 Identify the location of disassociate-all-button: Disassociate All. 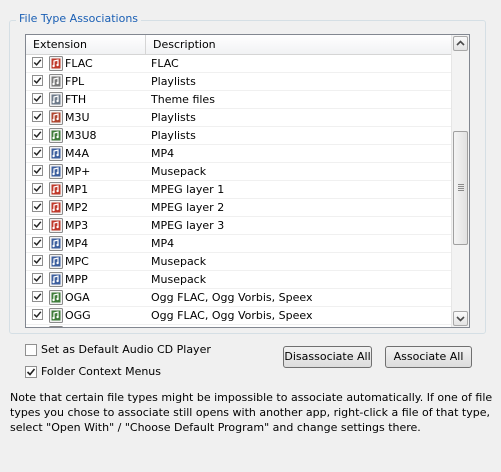
(327, 357).